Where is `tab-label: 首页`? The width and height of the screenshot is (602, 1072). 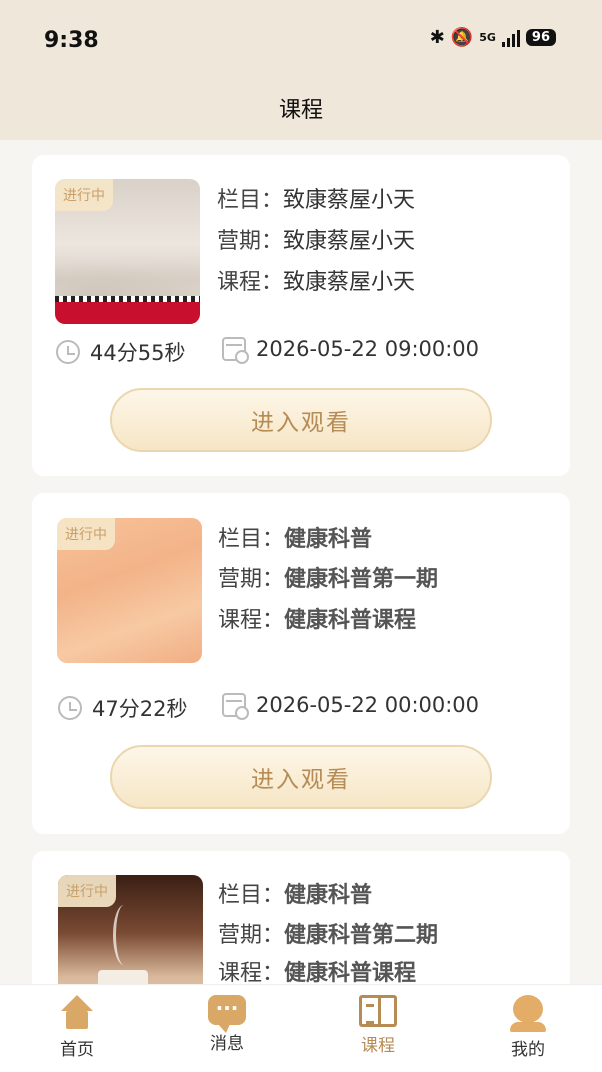
tab-label: 首页 is located at coordinates (77, 1050).